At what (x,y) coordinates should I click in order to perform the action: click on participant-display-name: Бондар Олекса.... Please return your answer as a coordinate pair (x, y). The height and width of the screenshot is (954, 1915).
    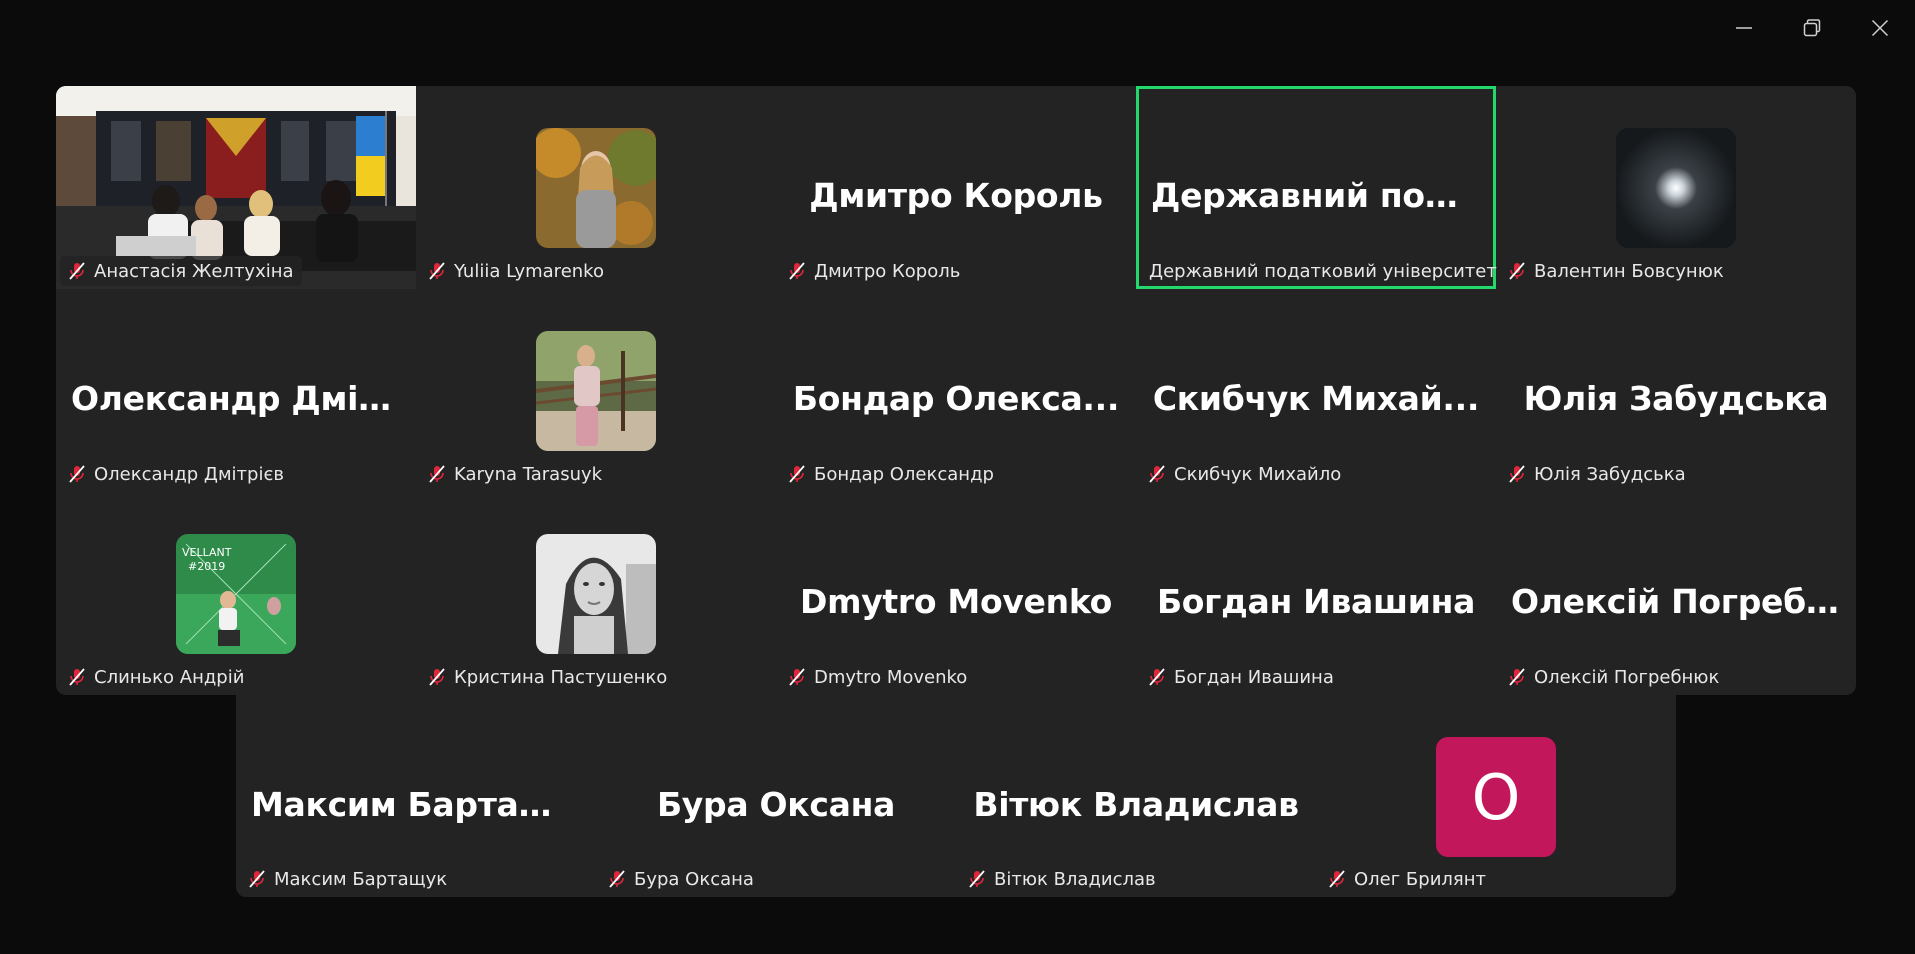
    Looking at the image, I should click on (956, 398).